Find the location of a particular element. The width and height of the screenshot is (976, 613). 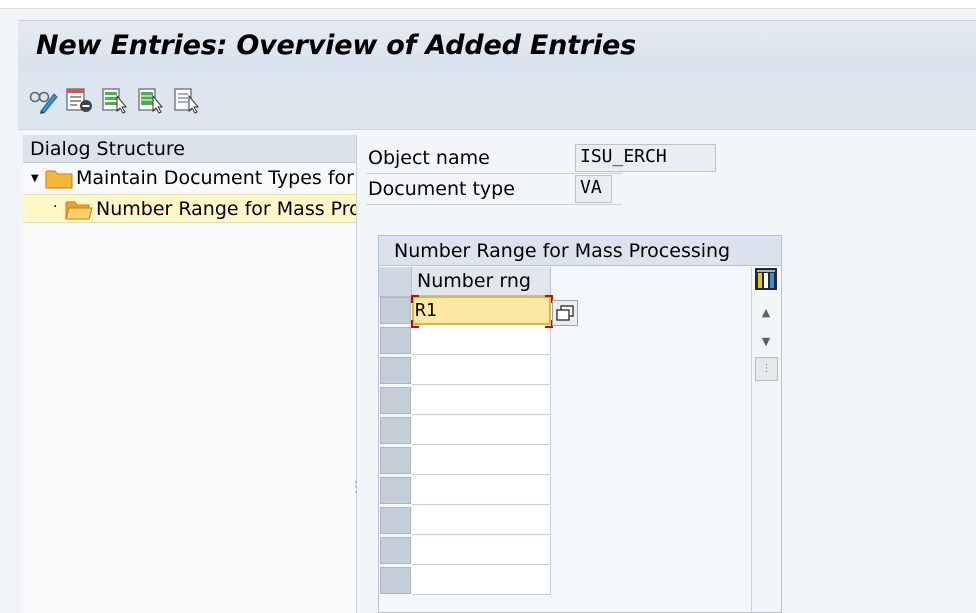

open-folder-icon is located at coordinates (79, 210).